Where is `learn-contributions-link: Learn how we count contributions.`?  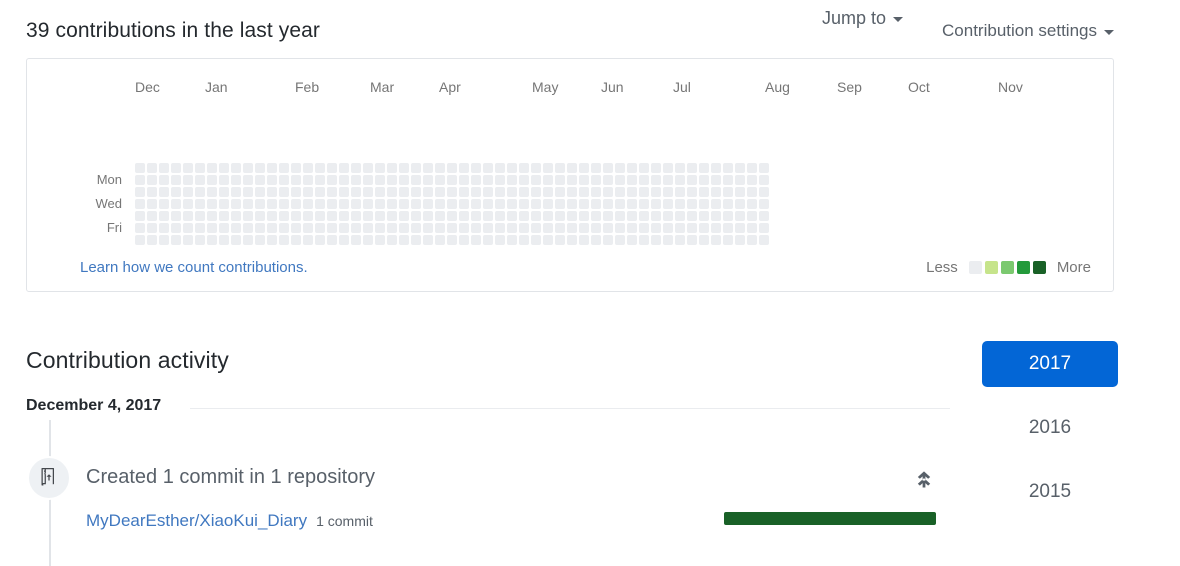
learn-contributions-link: Learn how we count contributions. is located at coordinates (194, 267).